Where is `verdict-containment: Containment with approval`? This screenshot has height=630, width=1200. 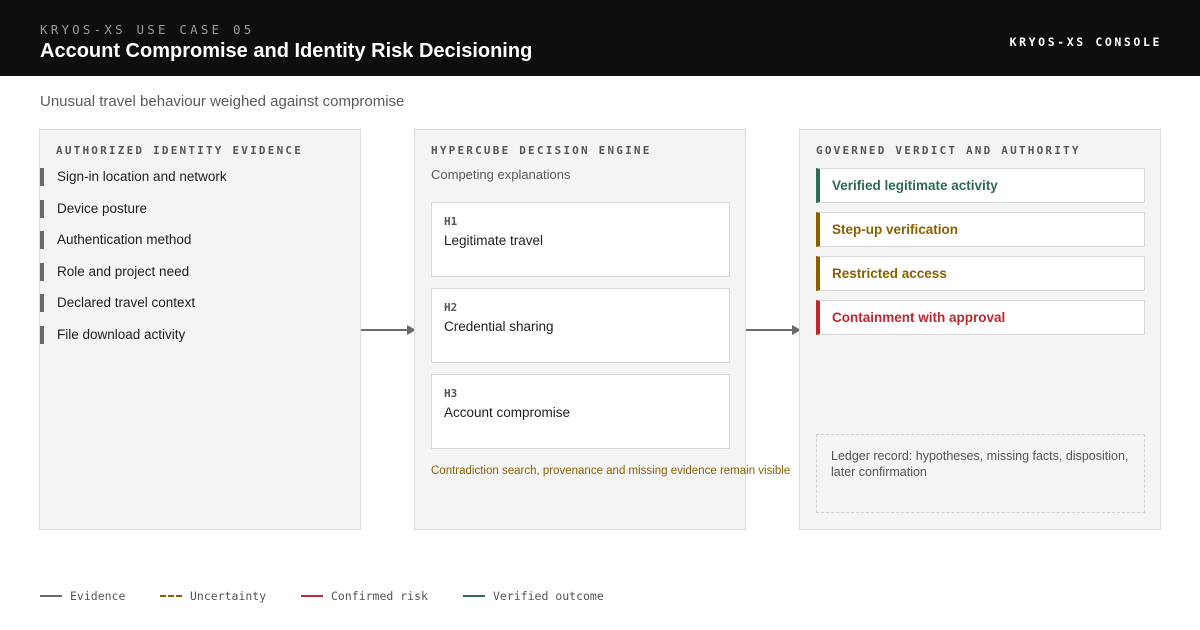 verdict-containment: Containment with approval is located at coordinates (980, 317).